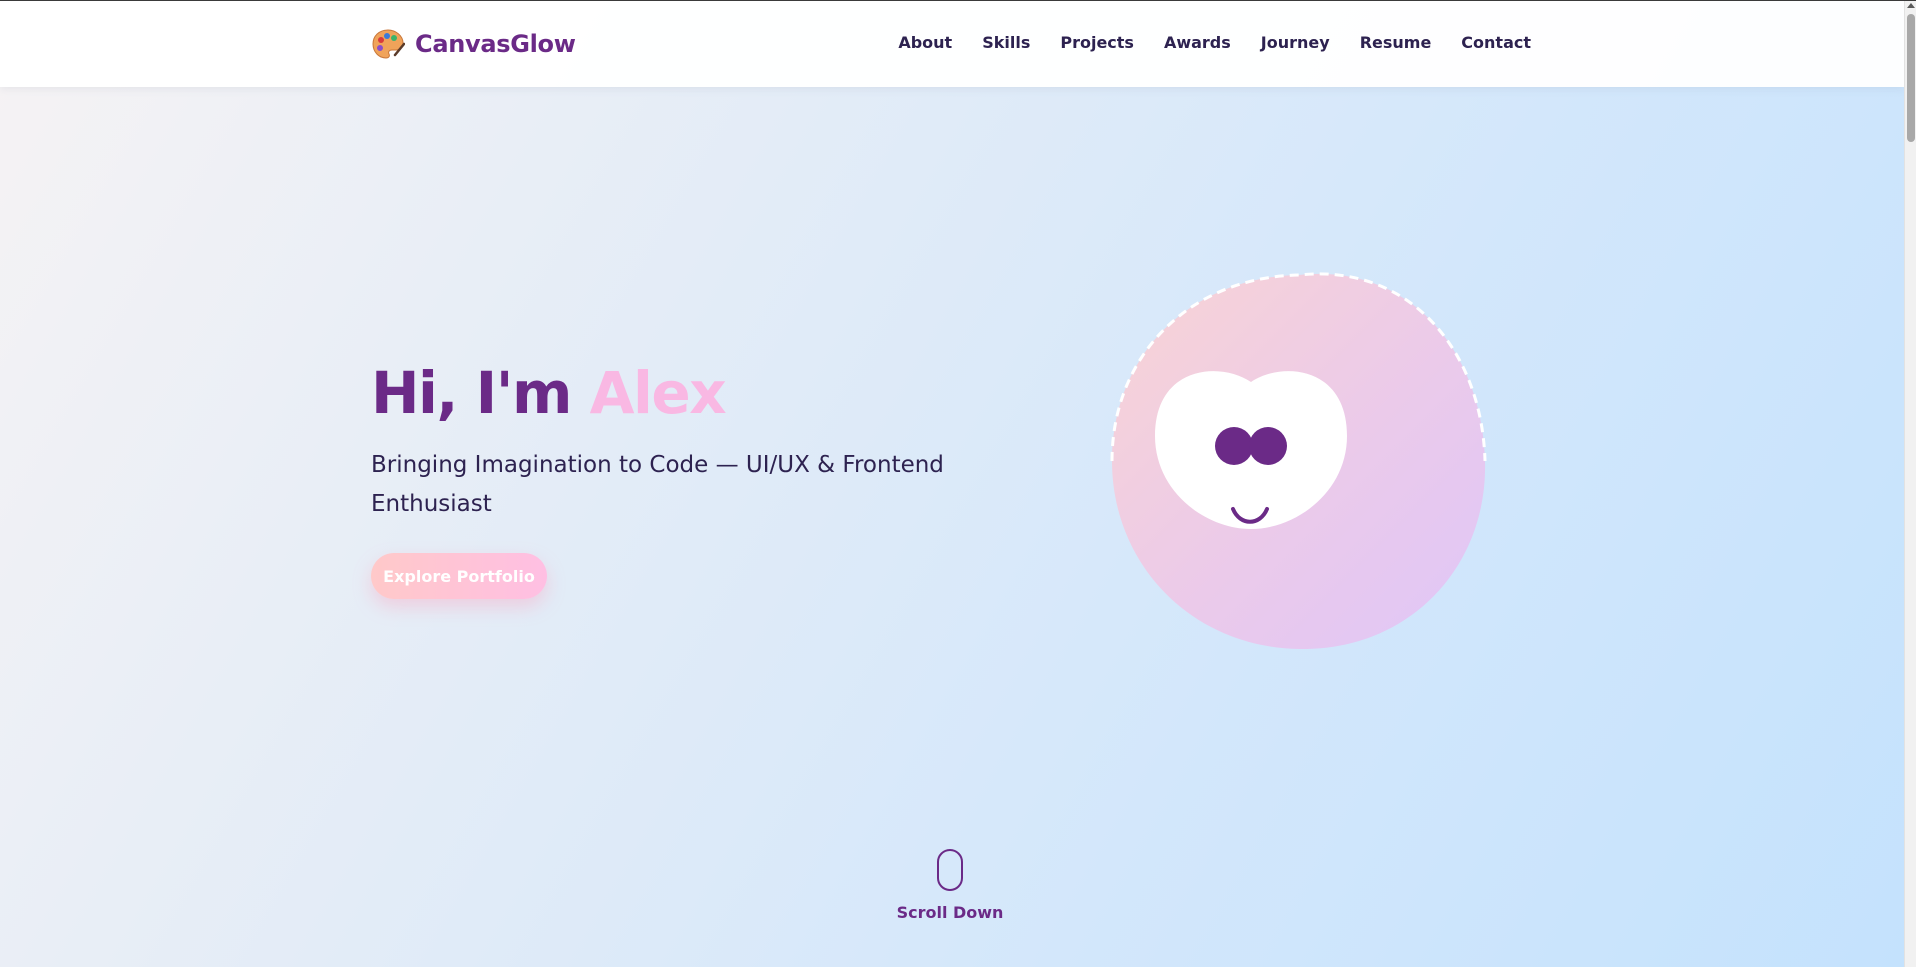 The image size is (1916, 967). What do you see at coordinates (1295, 43) in the screenshot?
I see `nav-link-journey: Journey` at bounding box center [1295, 43].